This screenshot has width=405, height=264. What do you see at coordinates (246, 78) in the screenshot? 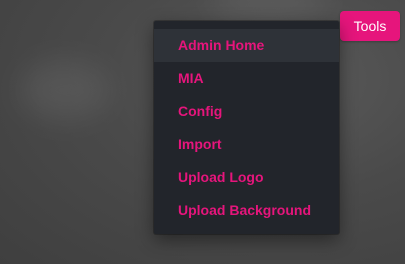
I see `menu-item-mia: MIA` at bounding box center [246, 78].